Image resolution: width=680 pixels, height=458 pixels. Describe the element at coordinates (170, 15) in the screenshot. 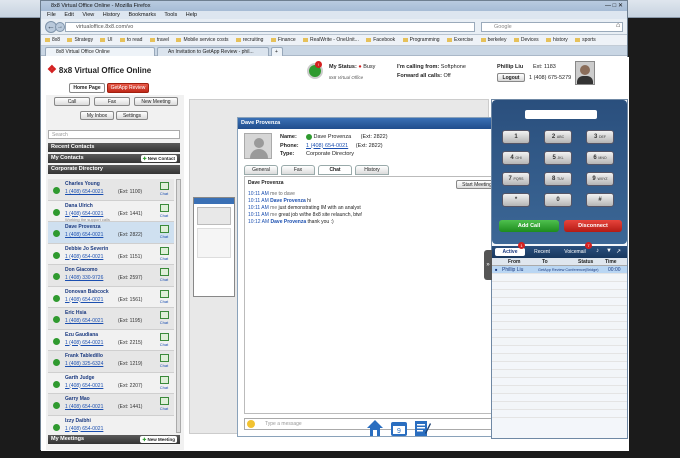

I see `menu-tools: Tools` at that location.